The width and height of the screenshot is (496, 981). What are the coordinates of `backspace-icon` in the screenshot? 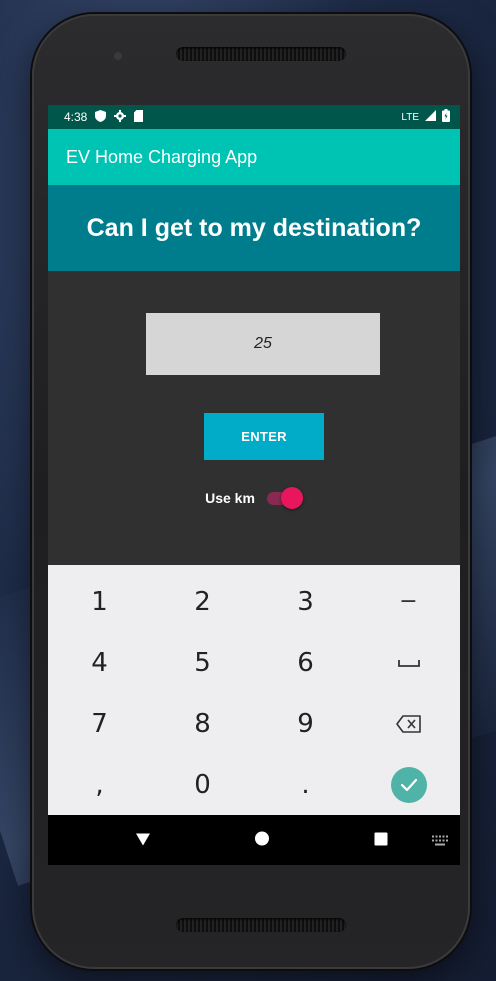 It's located at (408, 723).